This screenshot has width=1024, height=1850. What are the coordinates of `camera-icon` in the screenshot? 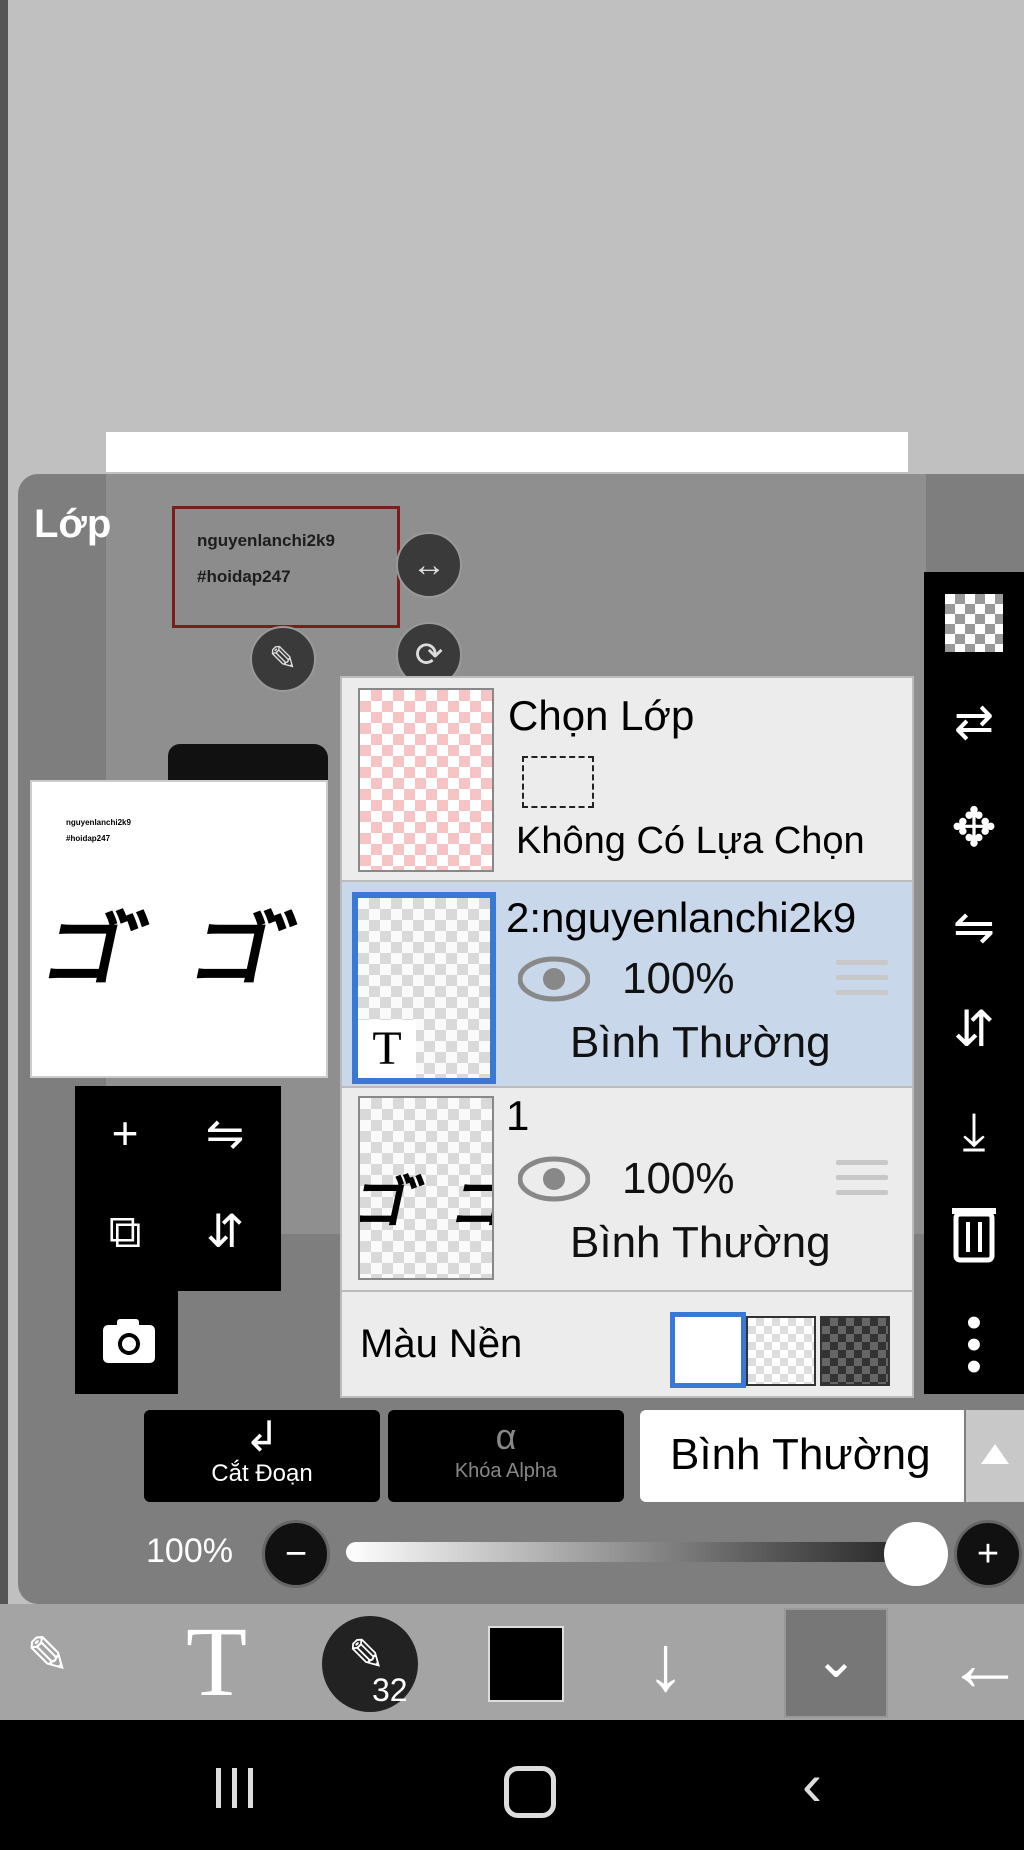 It's located at (126, 1342).